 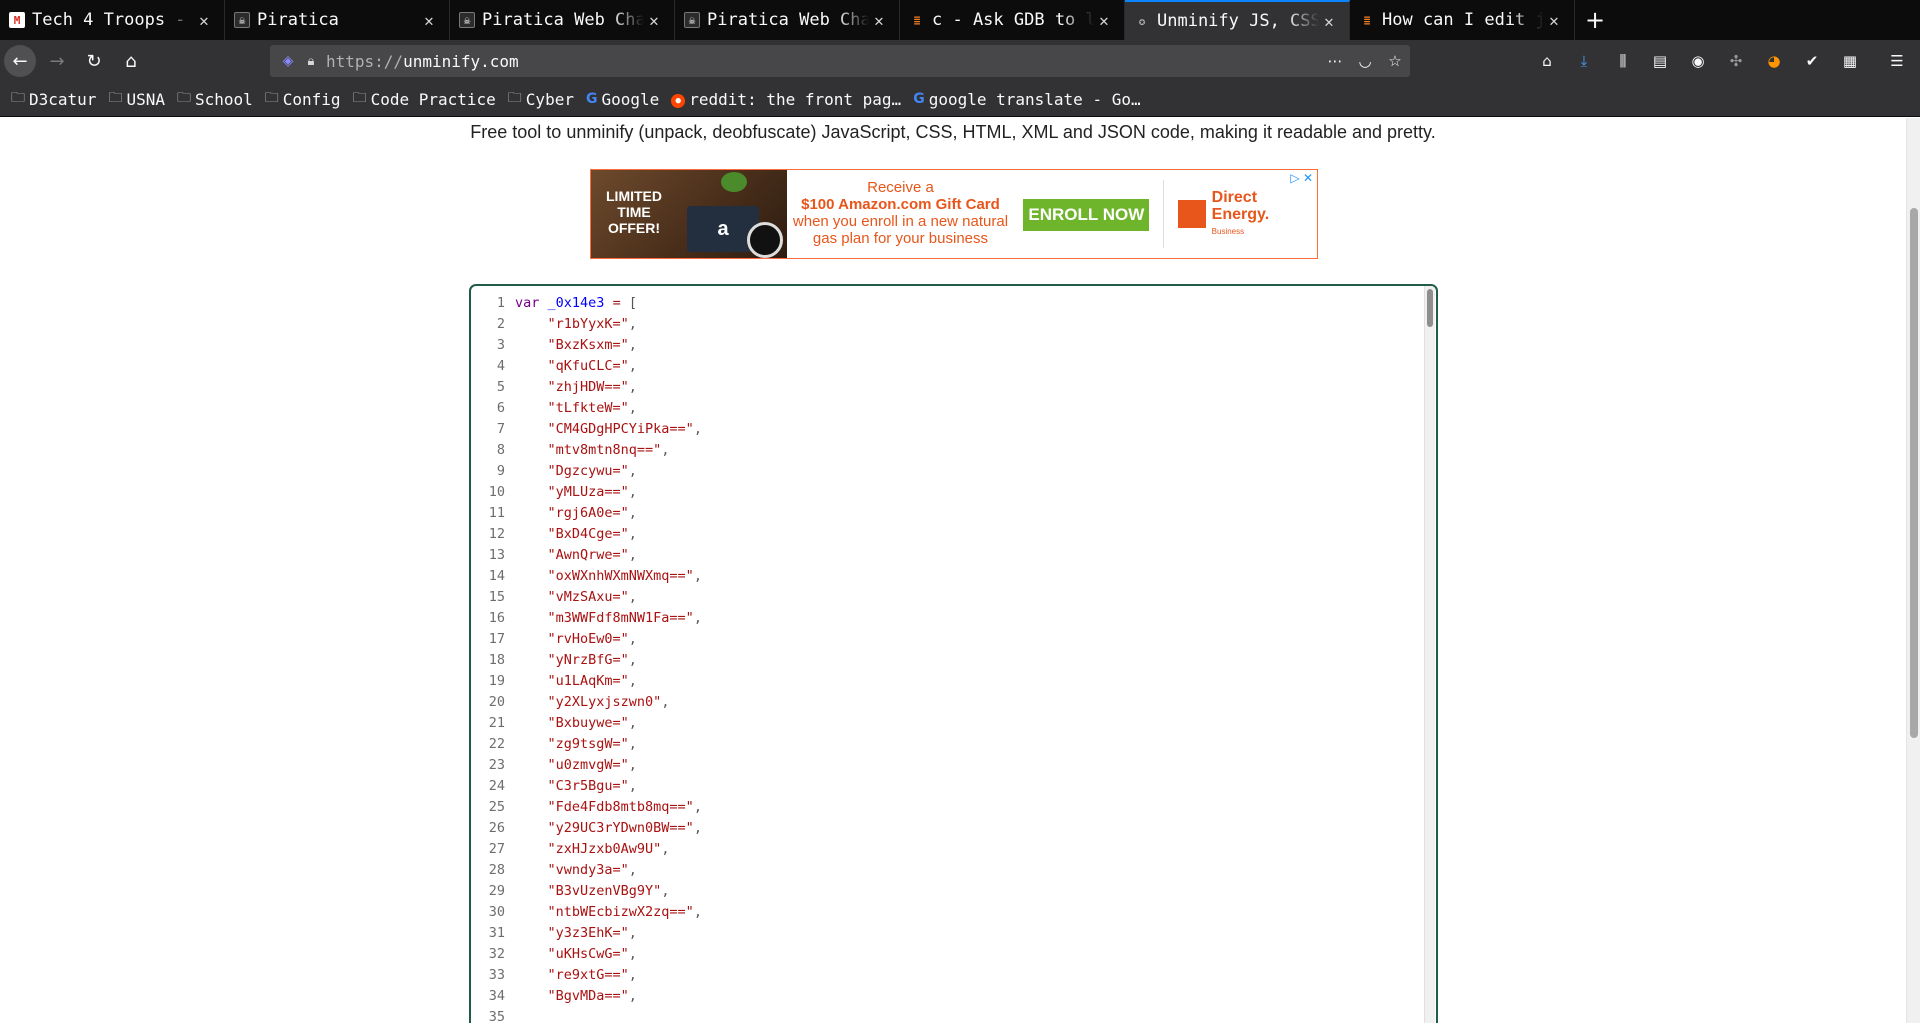 What do you see at coordinates (496, 975) in the screenshot?
I see `line-number: 33` at bounding box center [496, 975].